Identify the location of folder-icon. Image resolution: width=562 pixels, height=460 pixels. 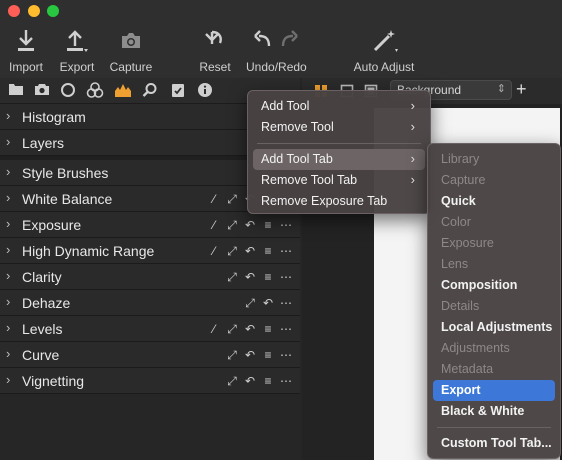
(16, 89).